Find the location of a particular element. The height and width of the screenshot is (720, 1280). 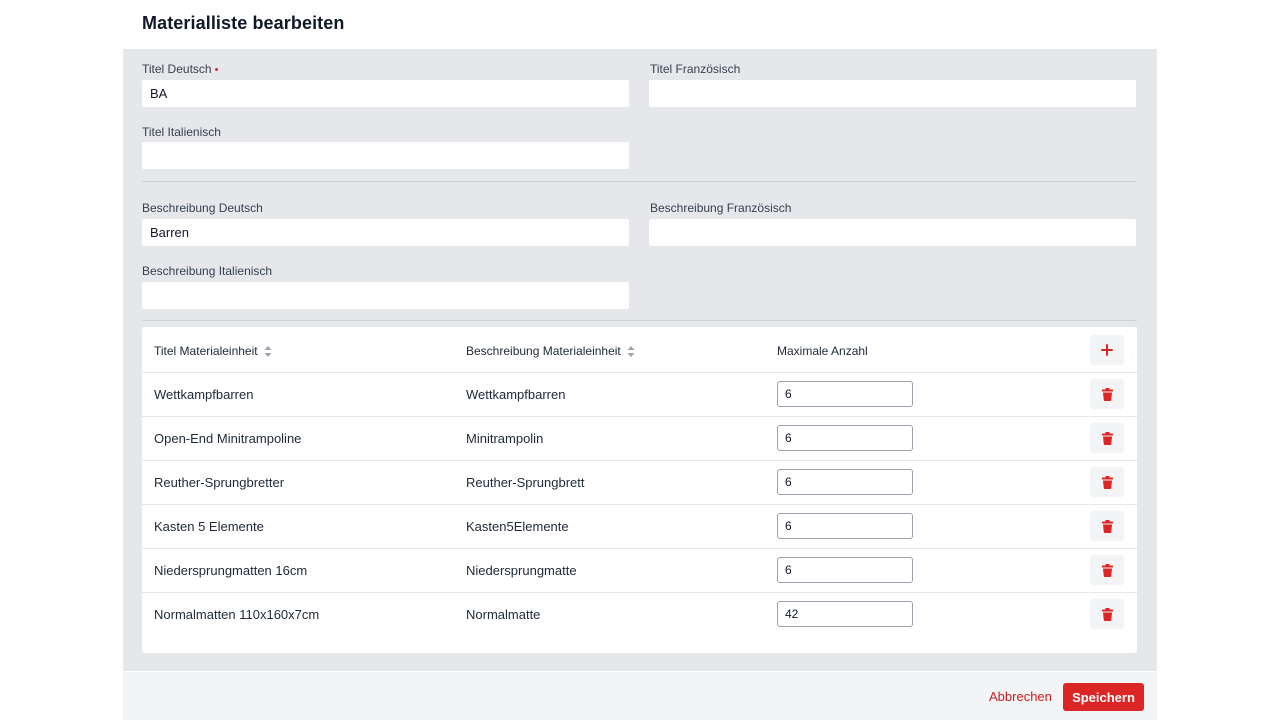

title-de-input is located at coordinates (385, 93).